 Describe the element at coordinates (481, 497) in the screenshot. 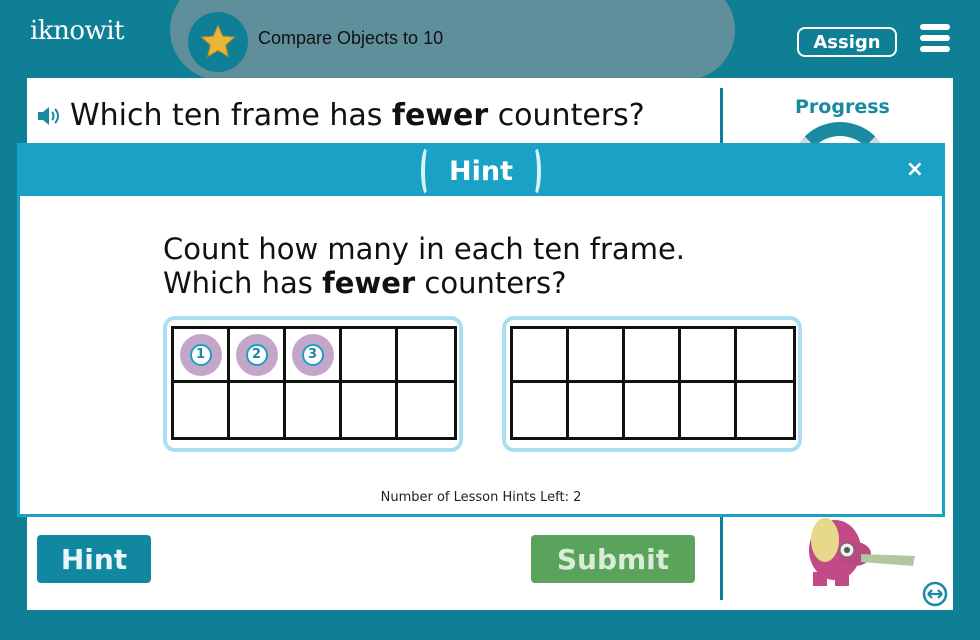

I see `hints-left-text: Number of Lesson Hints Left: 2` at that location.